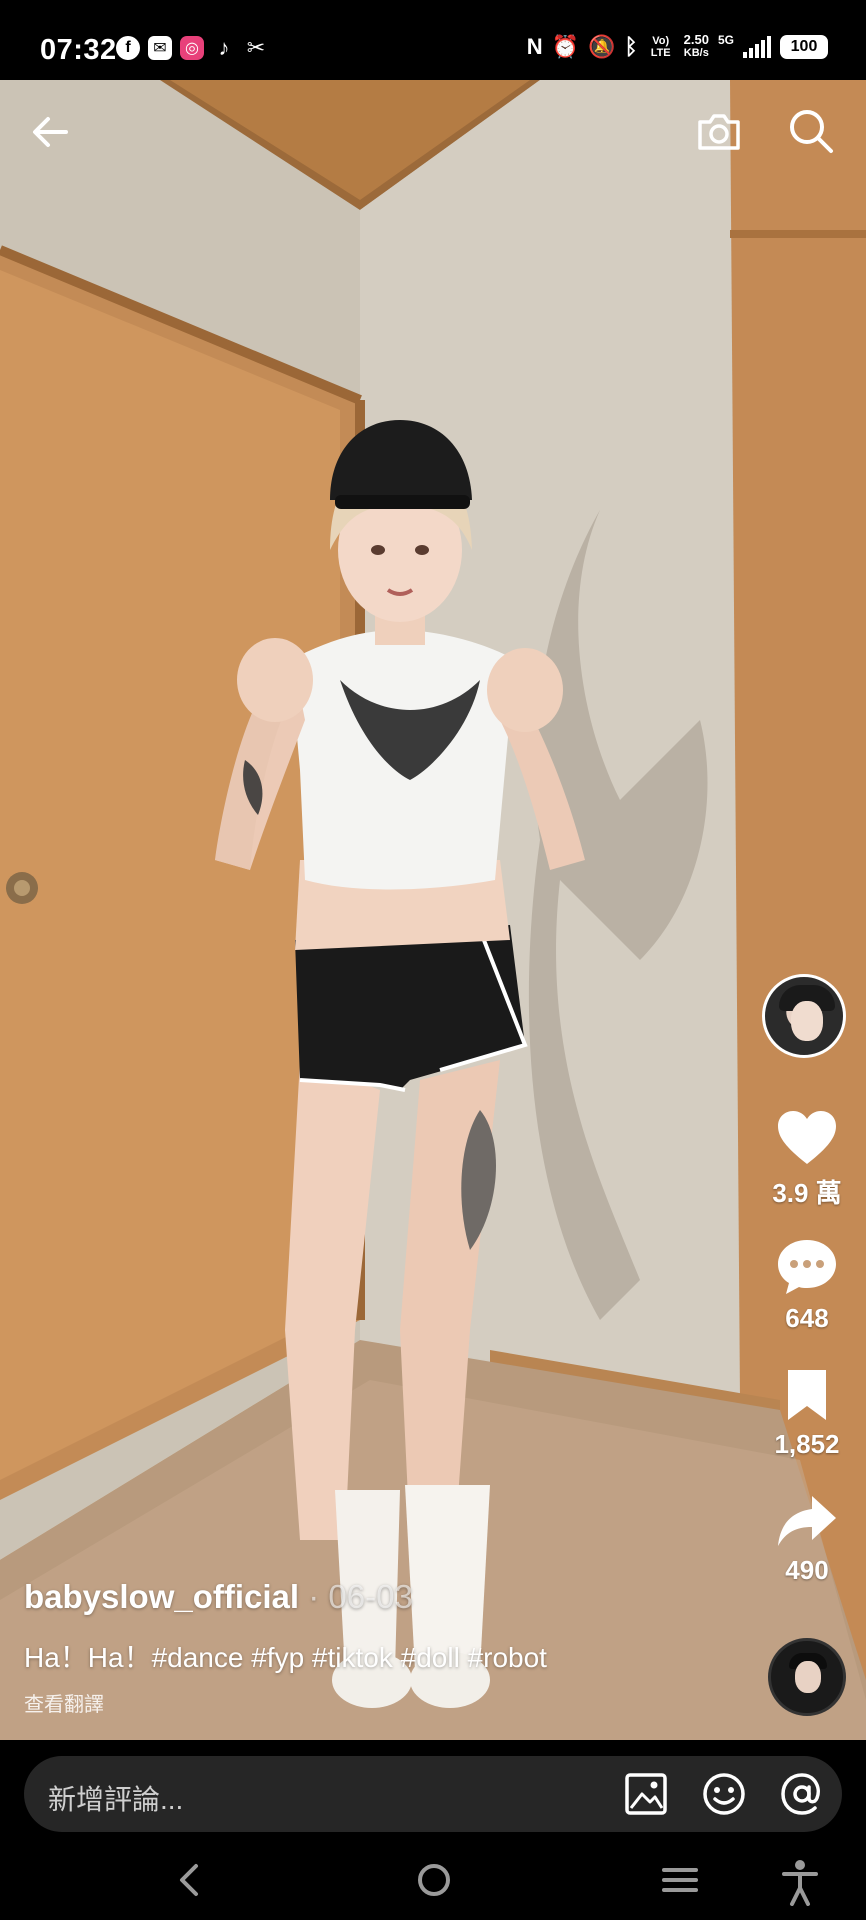 The width and height of the screenshot is (866, 1920). I want to click on messenger-icon: ✉, so click(160, 48).